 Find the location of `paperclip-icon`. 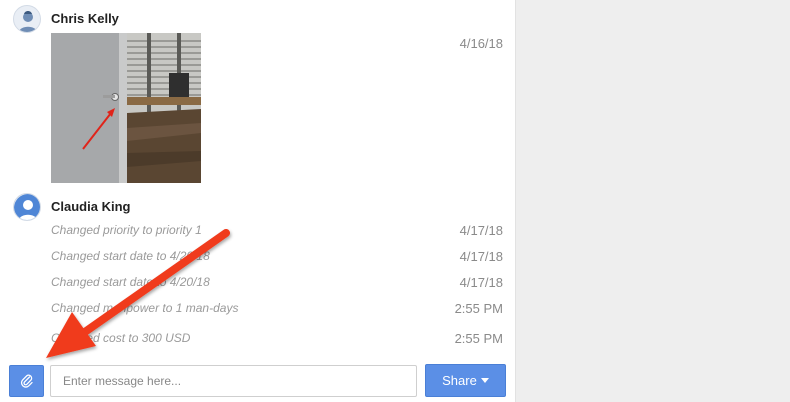

paperclip-icon is located at coordinates (26, 381).